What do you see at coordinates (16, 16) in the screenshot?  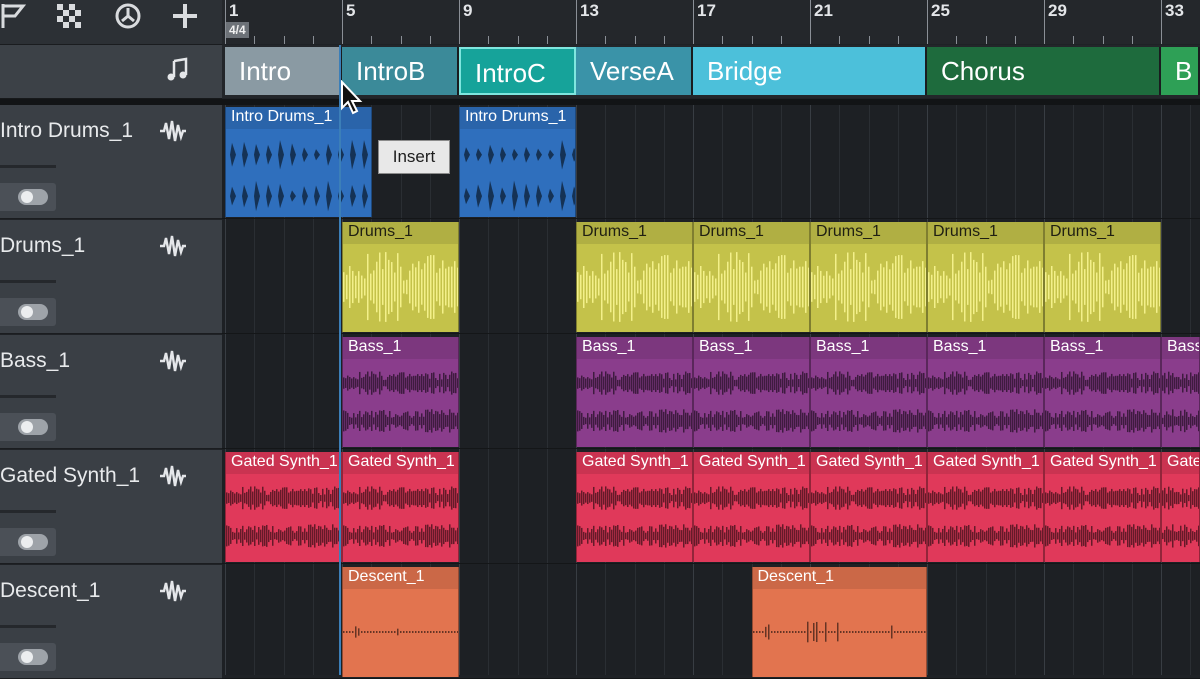 I see `marker-flag-icon` at bounding box center [16, 16].